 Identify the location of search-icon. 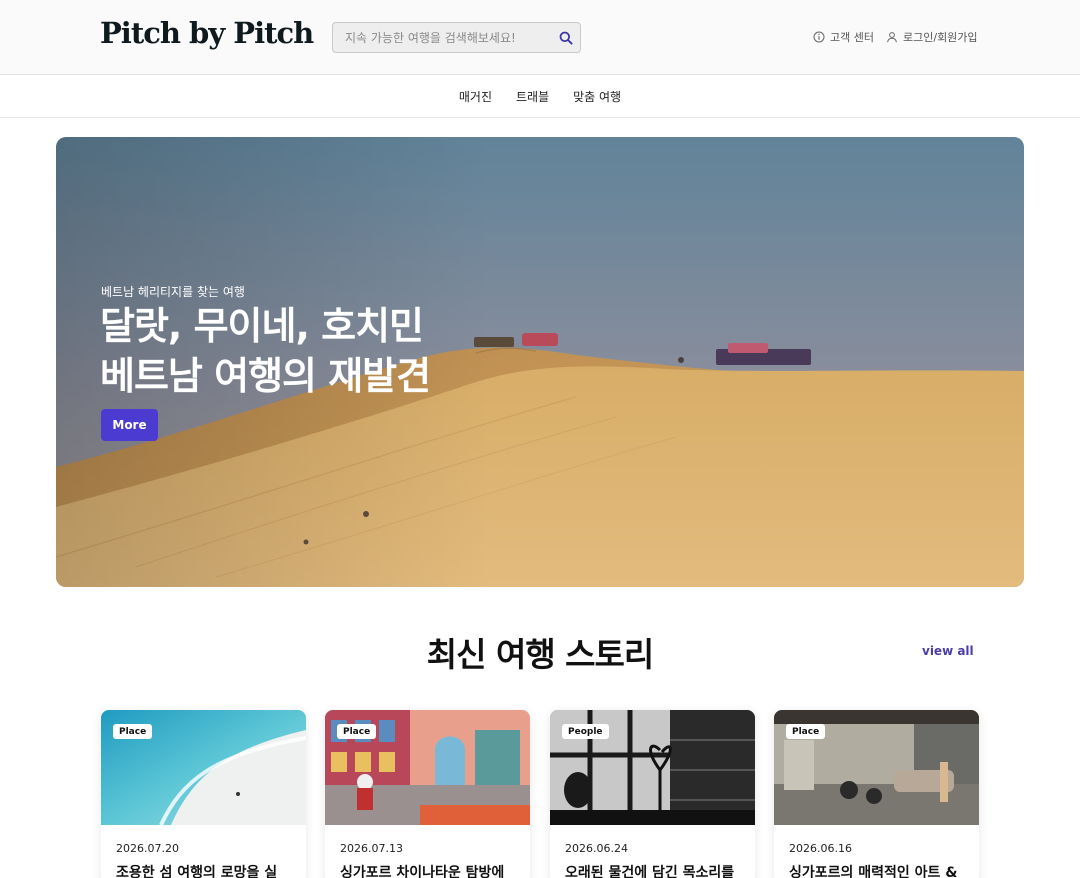
(566, 38).